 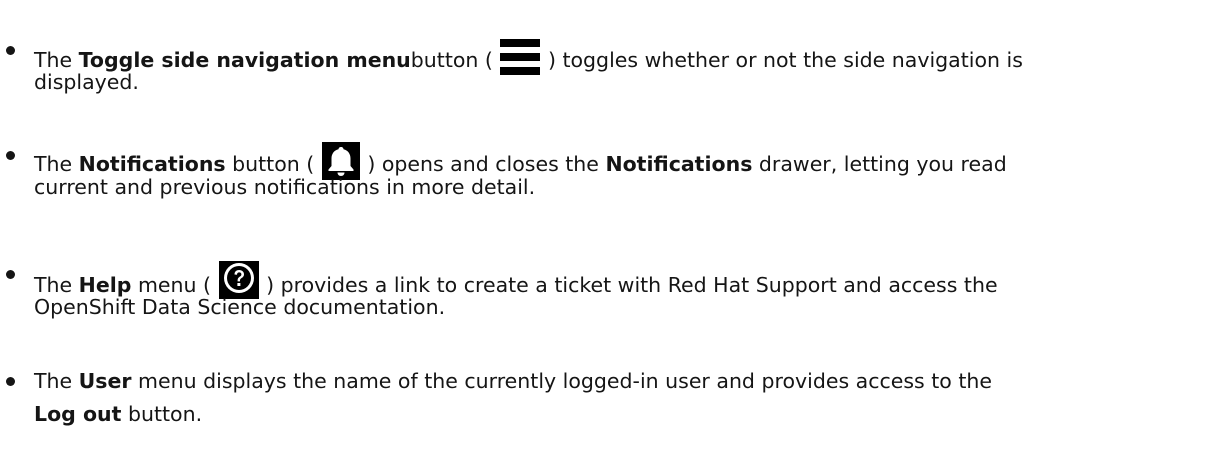 I want to click on text: button., so click(x=162, y=414).